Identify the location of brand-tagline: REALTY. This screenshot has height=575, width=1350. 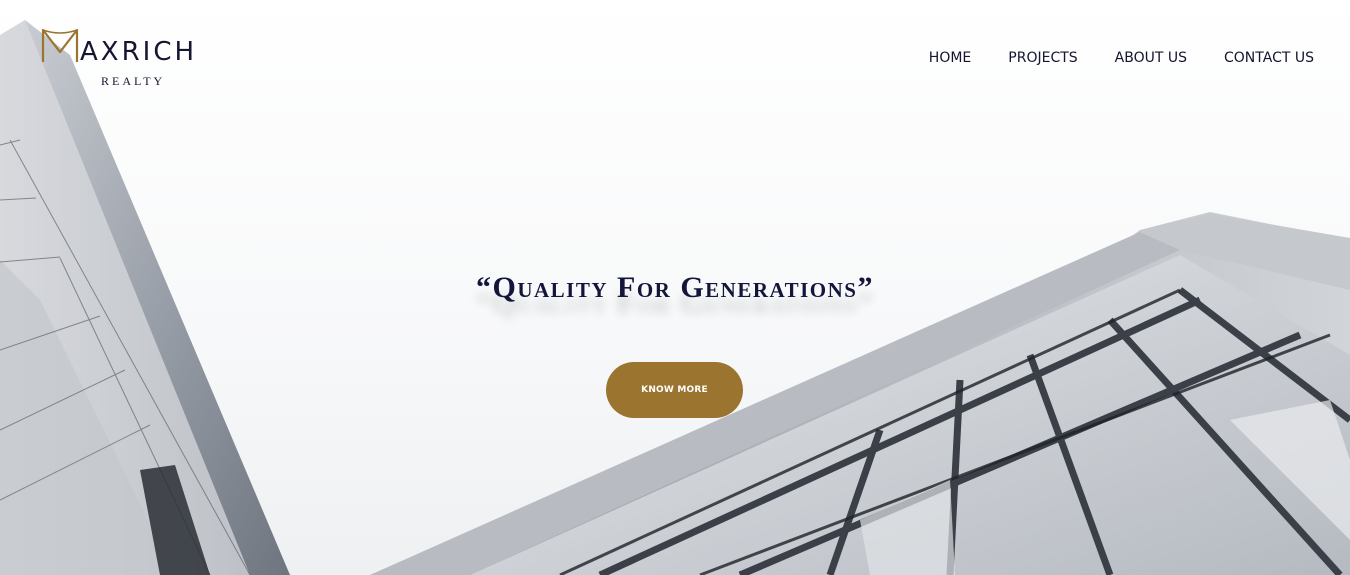
(133, 81).